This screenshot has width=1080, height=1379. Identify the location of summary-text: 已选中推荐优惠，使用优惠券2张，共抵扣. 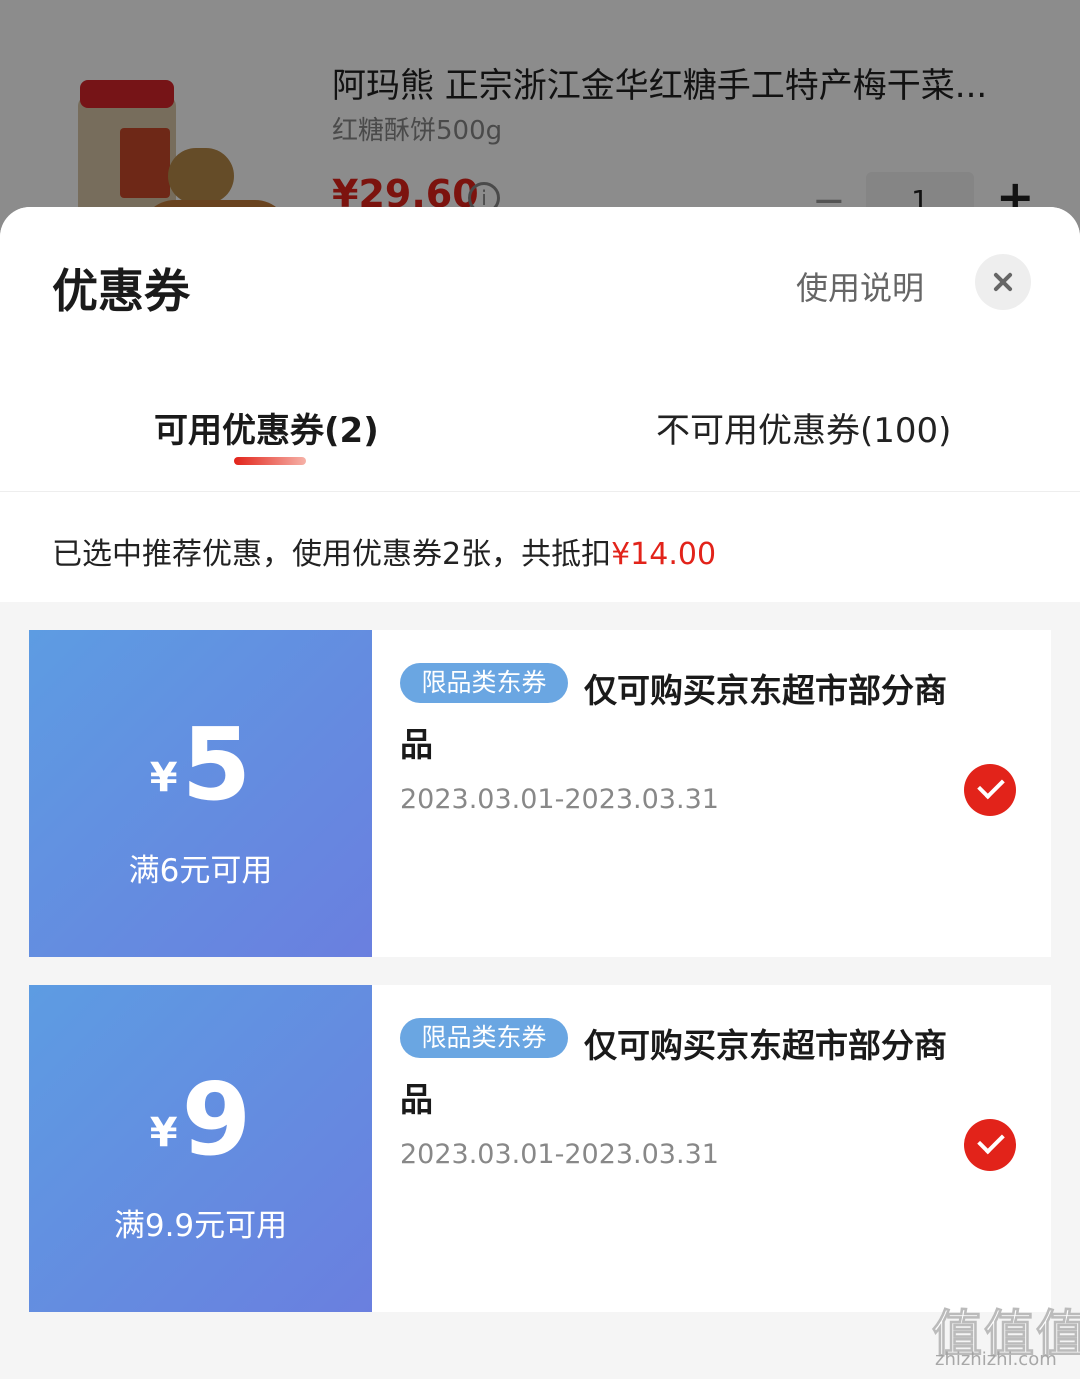
(332, 554).